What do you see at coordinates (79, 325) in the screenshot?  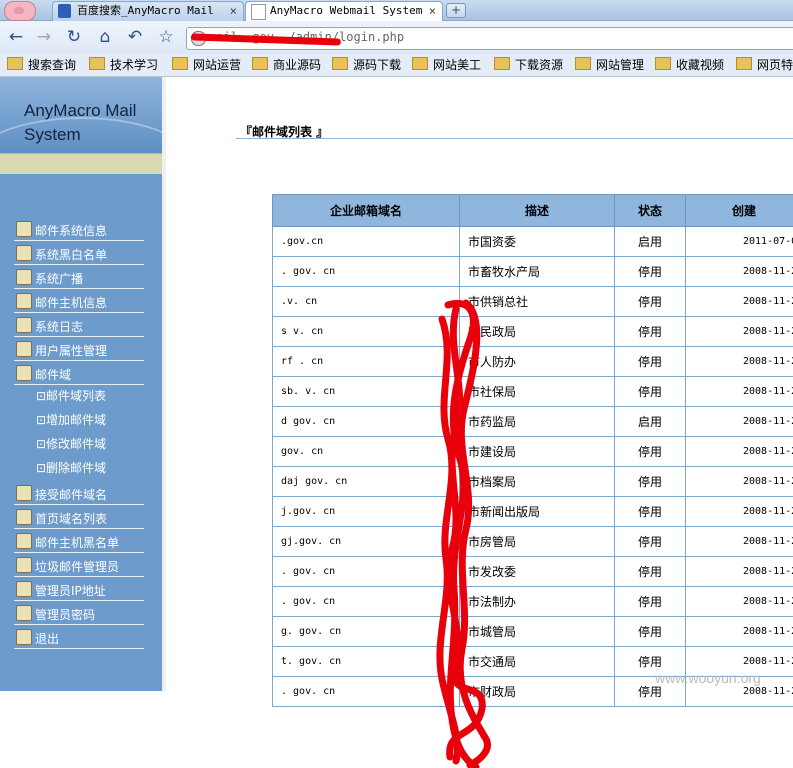 I see `menu-item-system-log: 系统日志` at bounding box center [79, 325].